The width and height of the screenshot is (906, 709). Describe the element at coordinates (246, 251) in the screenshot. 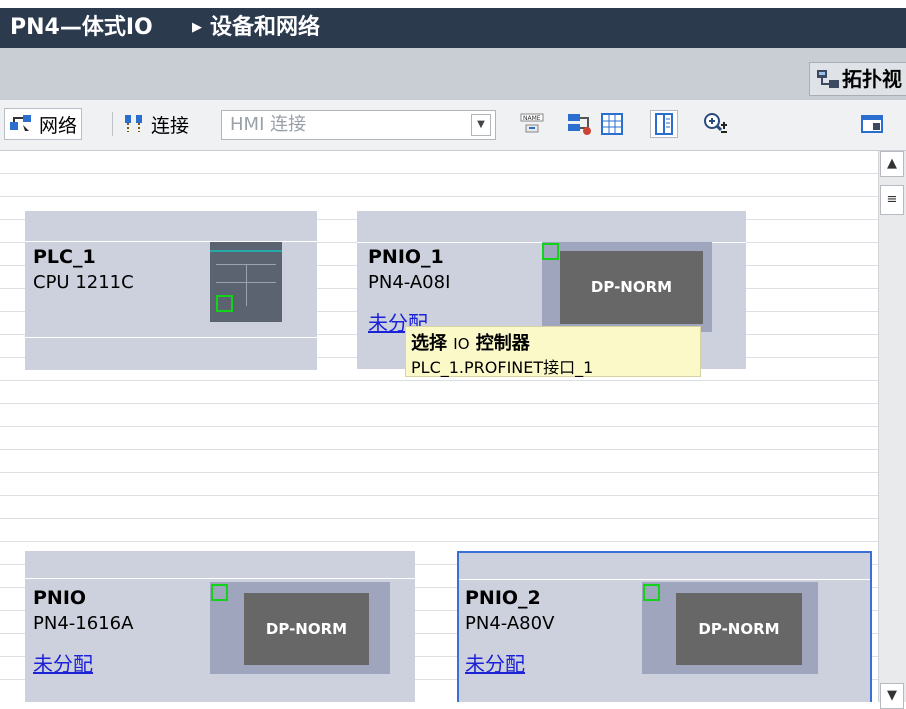

I see `plc-status-strip` at that location.